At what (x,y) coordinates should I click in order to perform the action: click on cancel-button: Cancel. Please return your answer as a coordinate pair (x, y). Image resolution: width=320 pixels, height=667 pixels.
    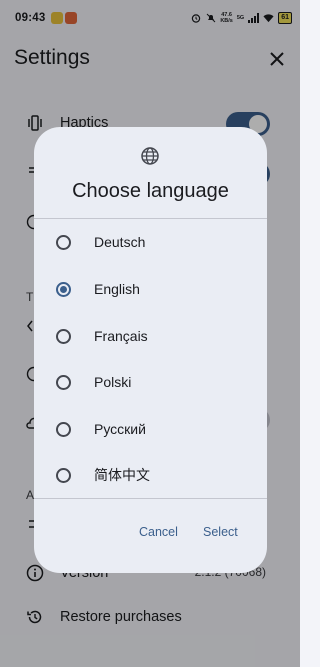
    Looking at the image, I should click on (158, 532).